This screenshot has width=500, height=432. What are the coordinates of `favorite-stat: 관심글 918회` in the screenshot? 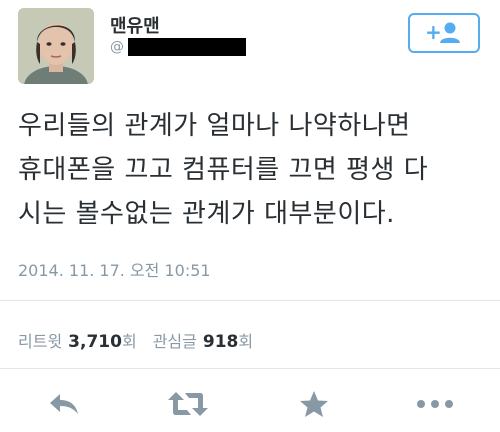 It's located at (203, 340).